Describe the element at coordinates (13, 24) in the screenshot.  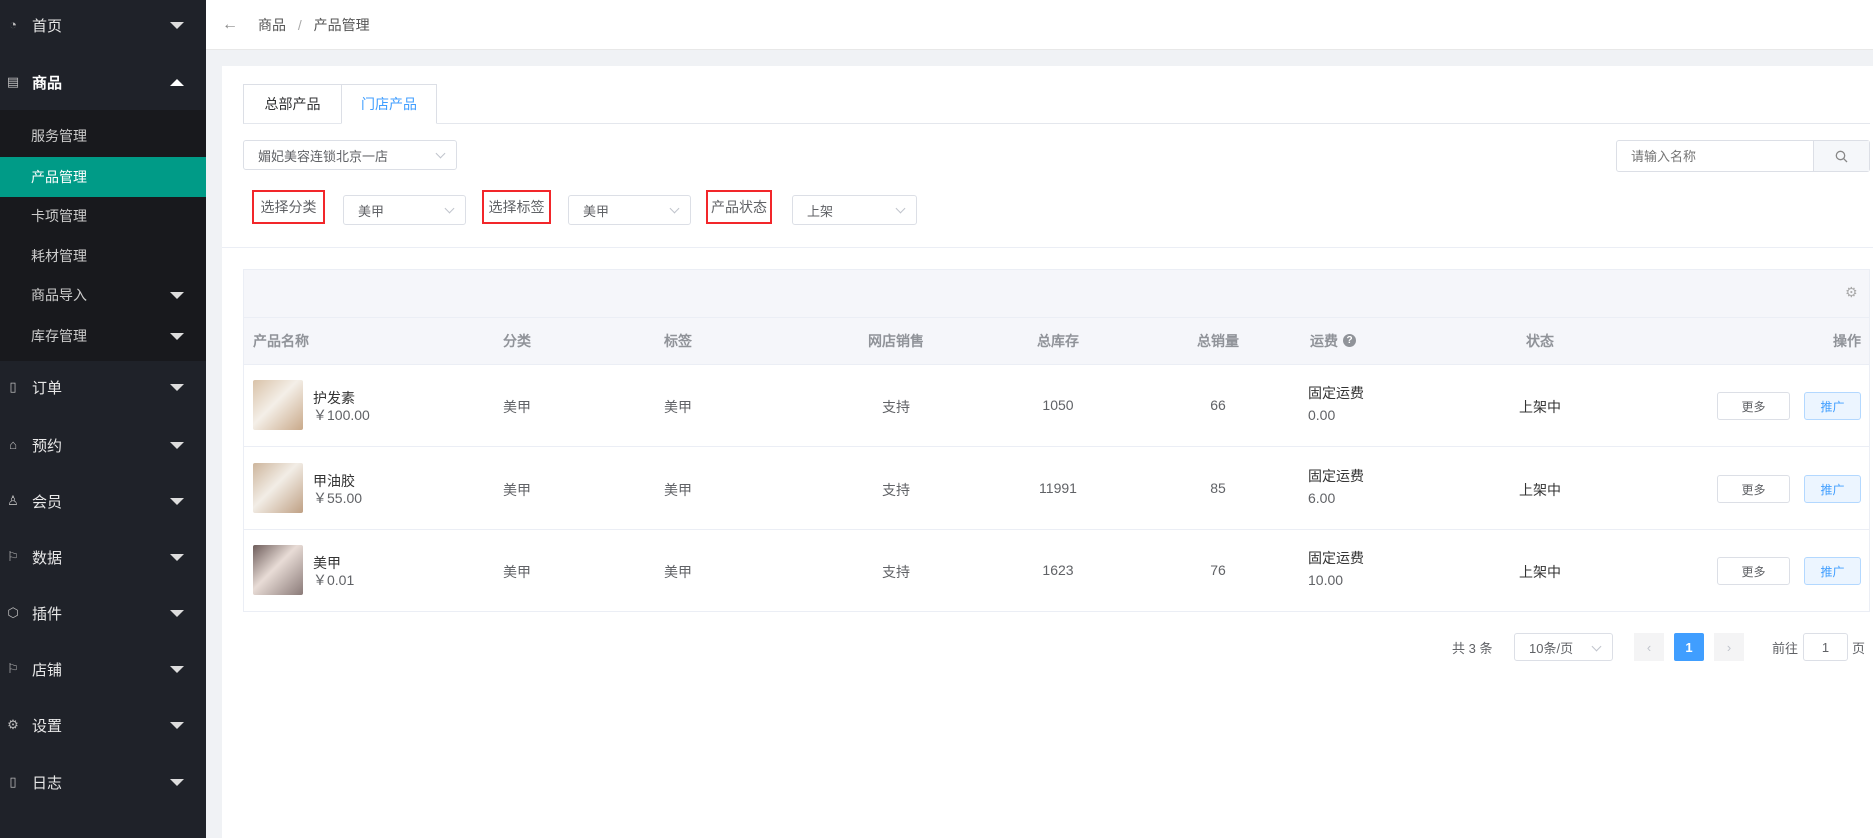
I see `dashboard-icon: ◔` at that location.